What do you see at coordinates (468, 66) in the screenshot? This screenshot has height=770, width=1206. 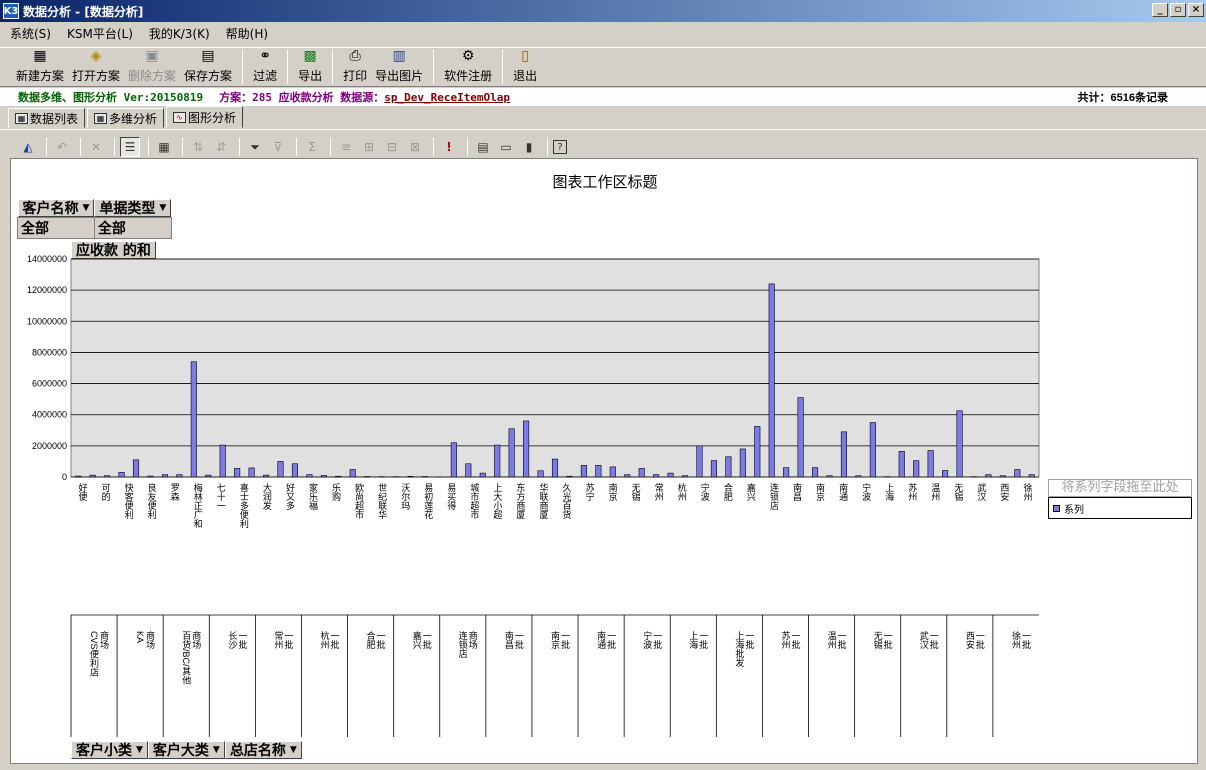 I see `register-button: ⚙ 软件注册` at bounding box center [468, 66].